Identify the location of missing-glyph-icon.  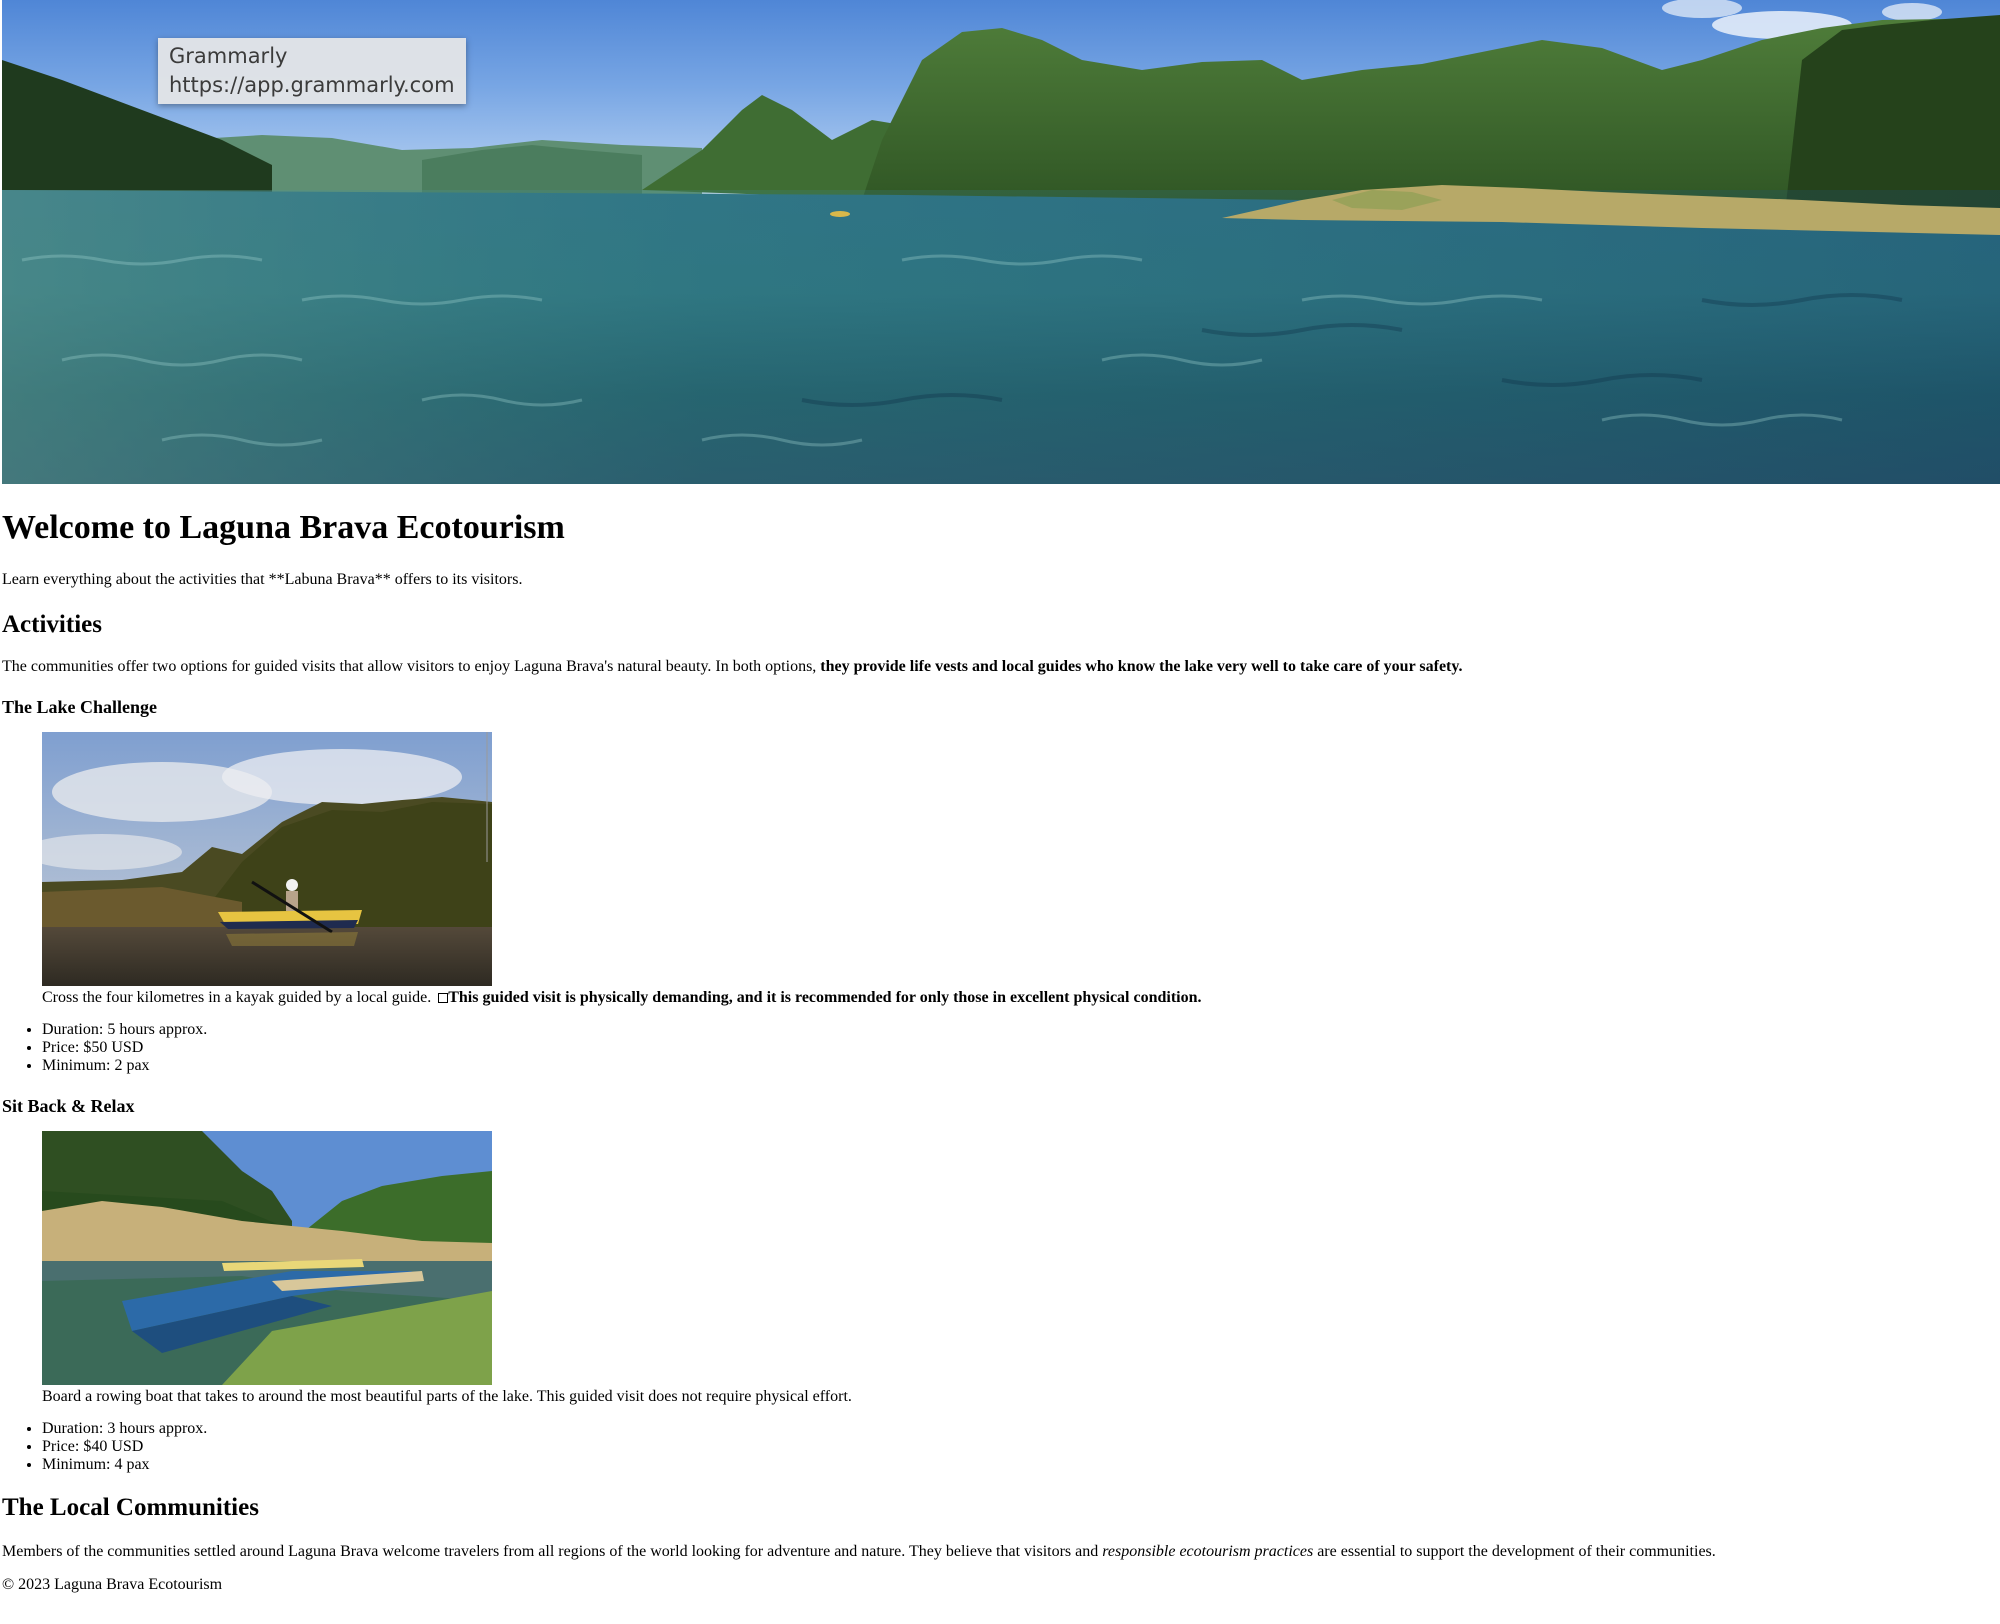
(443, 998).